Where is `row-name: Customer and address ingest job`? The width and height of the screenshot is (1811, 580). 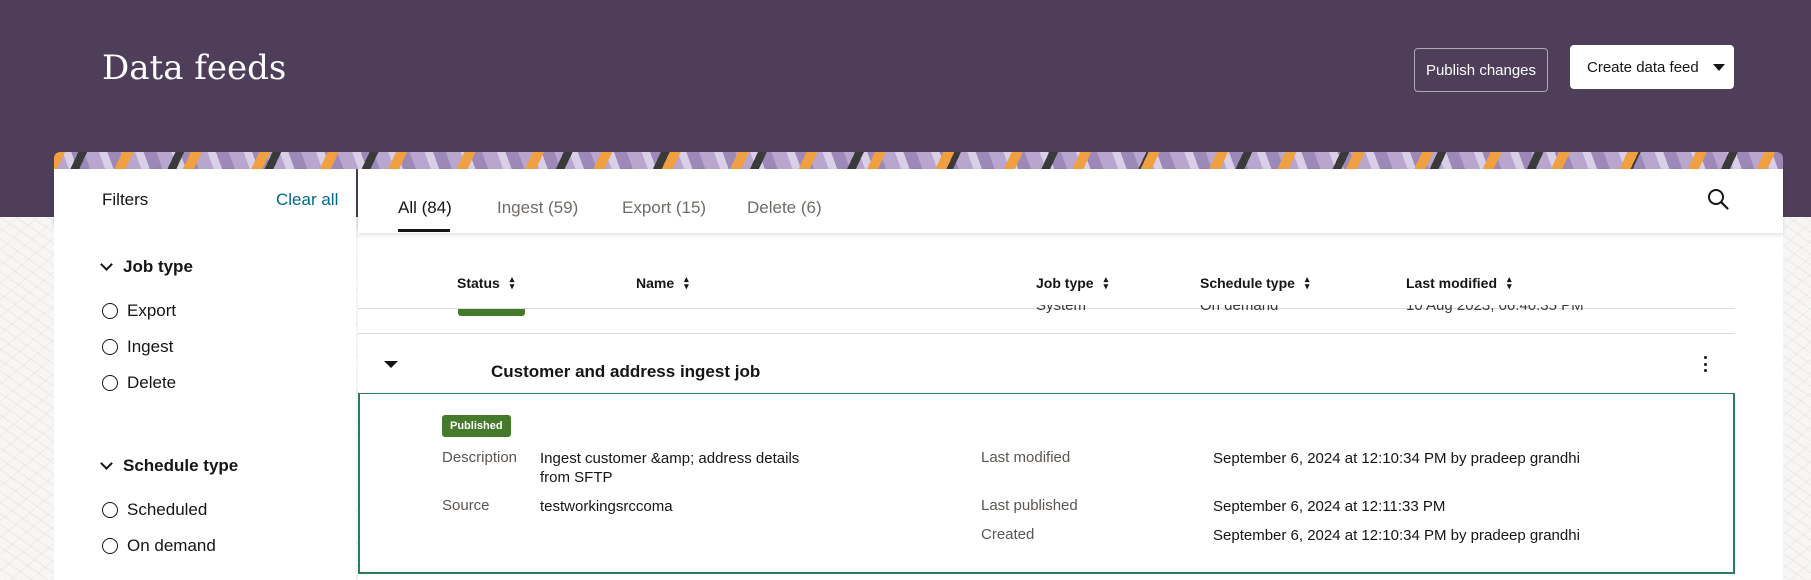
row-name: Customer and address ingest job is located at coordinates (625, 372).